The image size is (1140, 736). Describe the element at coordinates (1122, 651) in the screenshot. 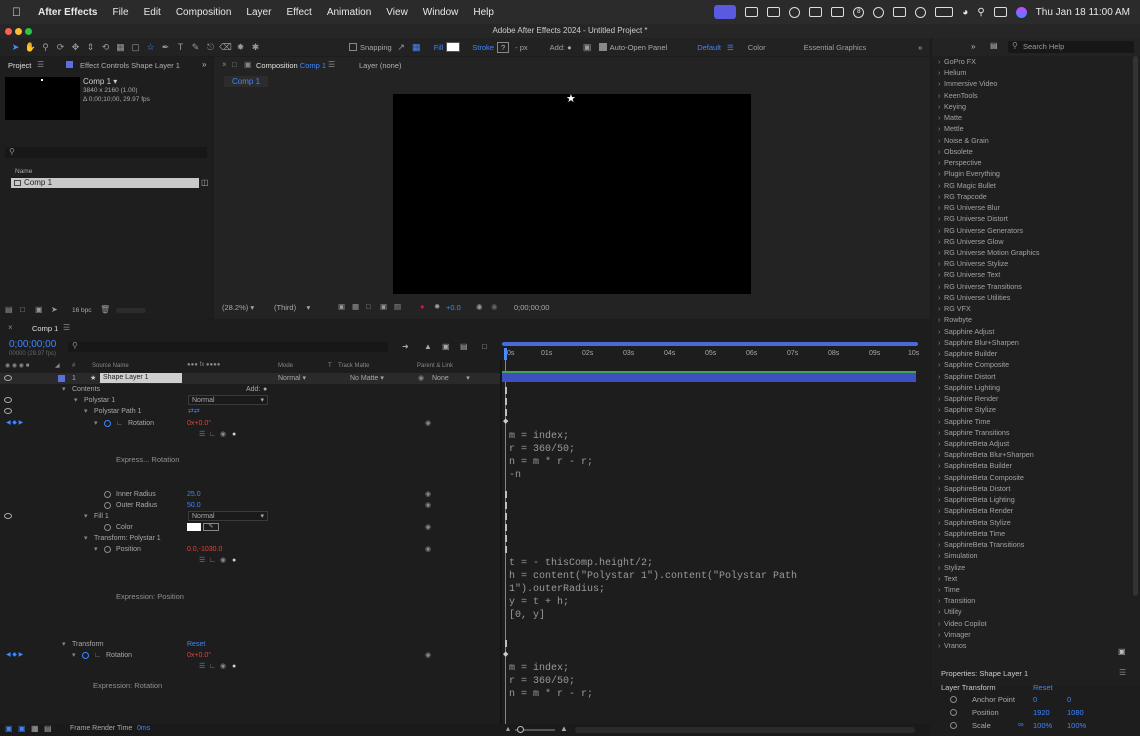

I see `new-bin-icon: ▣` at that location.